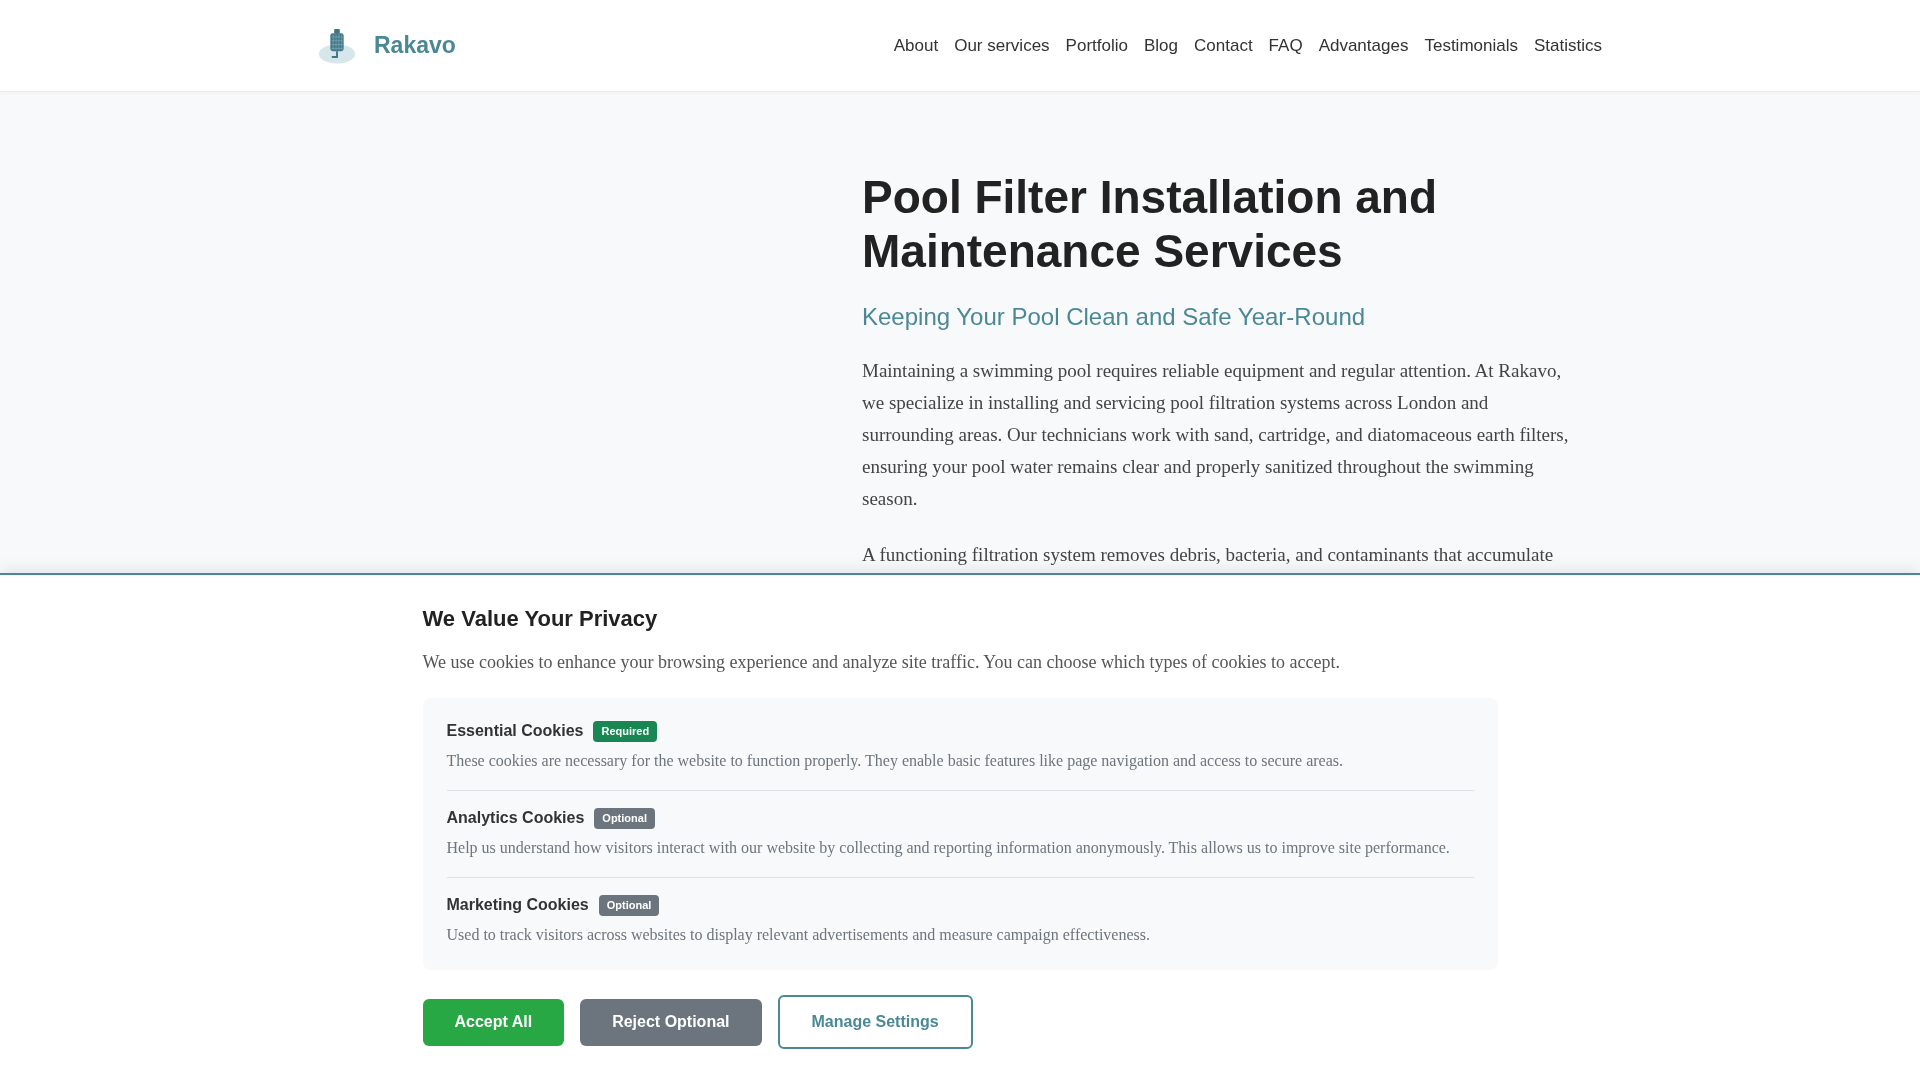 Image resolution: width=1920 pixels, height=1080 pixels. Describe the element at coordinates (1161, 45) in the screenshot. I see `nav-link: Blog` at that location.